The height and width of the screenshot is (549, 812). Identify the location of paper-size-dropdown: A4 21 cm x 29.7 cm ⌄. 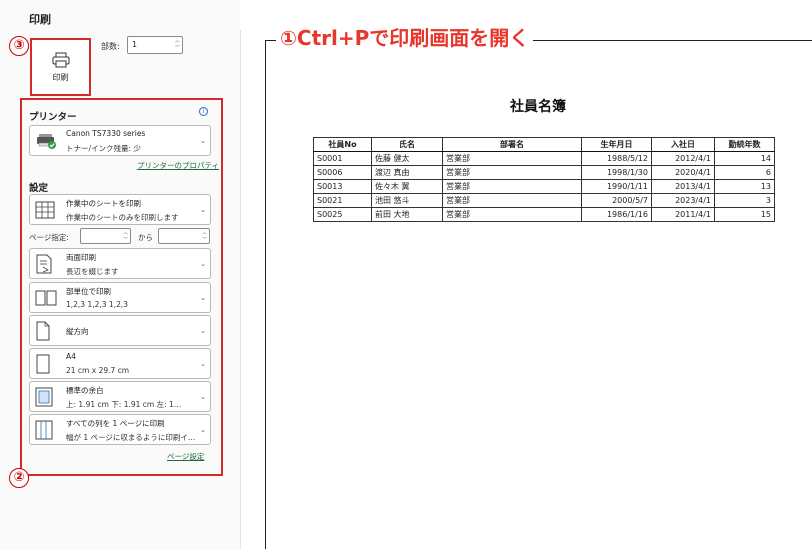
(120, 363).